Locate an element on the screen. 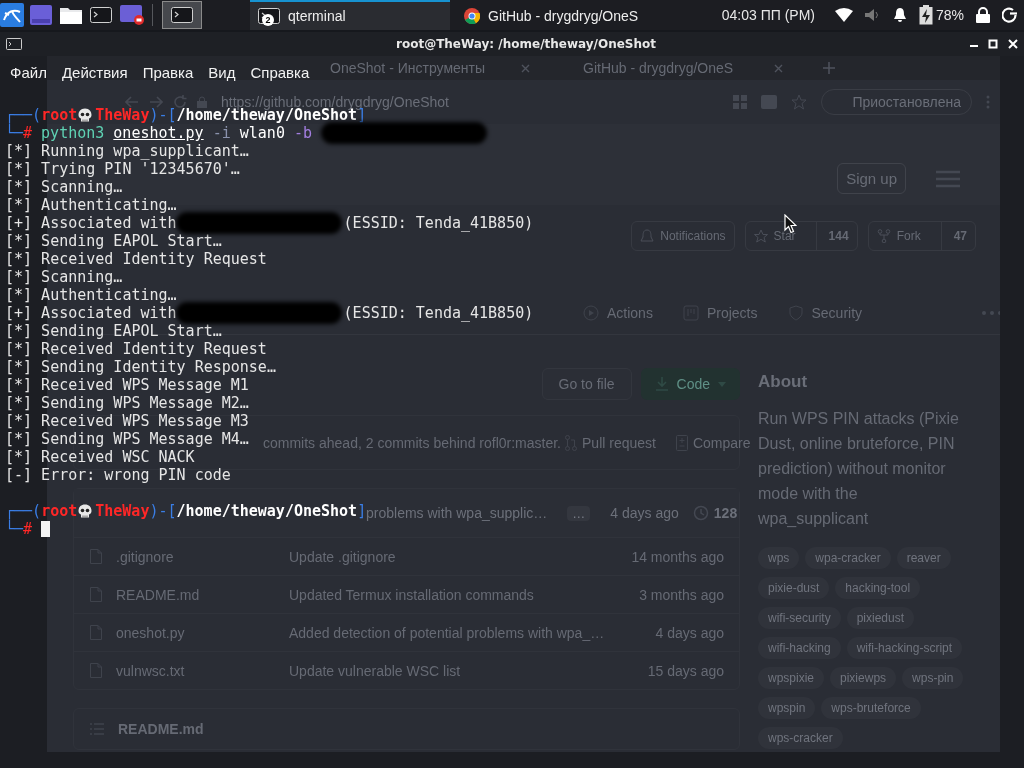  battery-icon is located at coordinates (925, 15).